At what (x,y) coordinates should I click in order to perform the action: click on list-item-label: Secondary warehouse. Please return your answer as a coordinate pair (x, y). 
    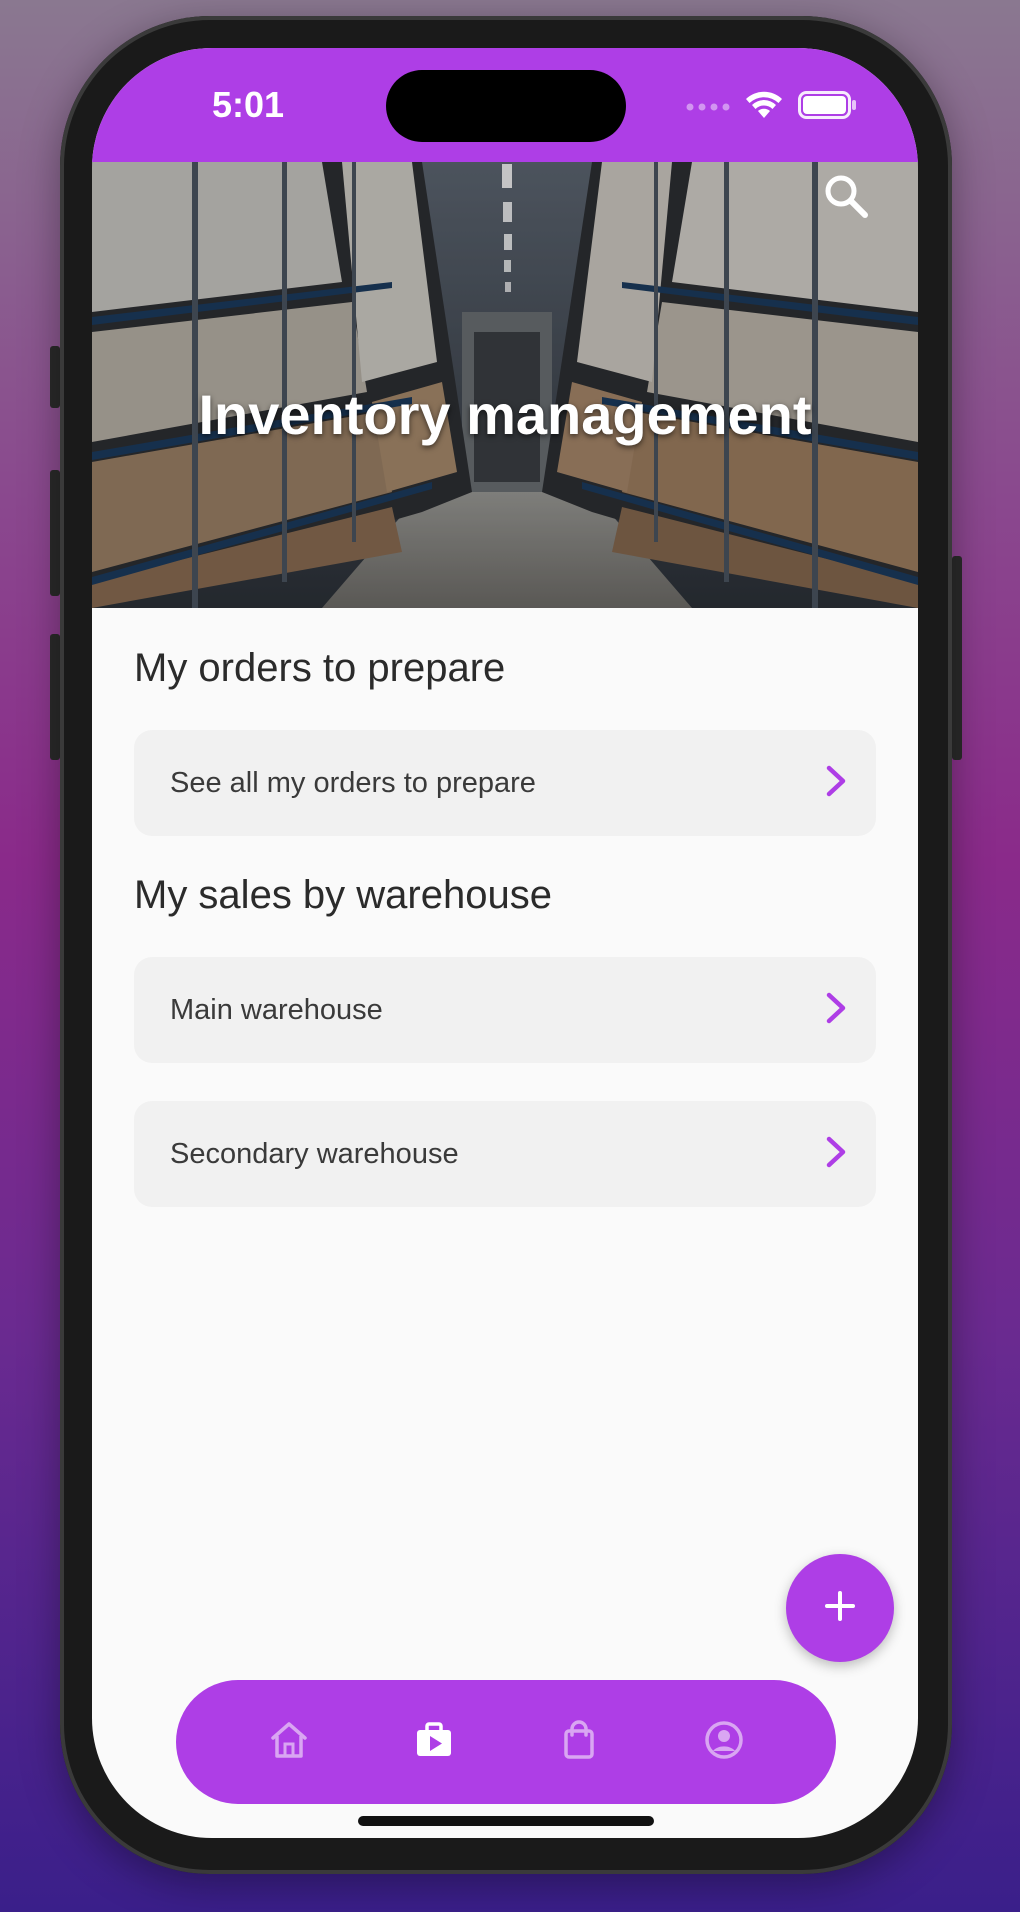
    Looking at the image, I should click on (314, 1153).